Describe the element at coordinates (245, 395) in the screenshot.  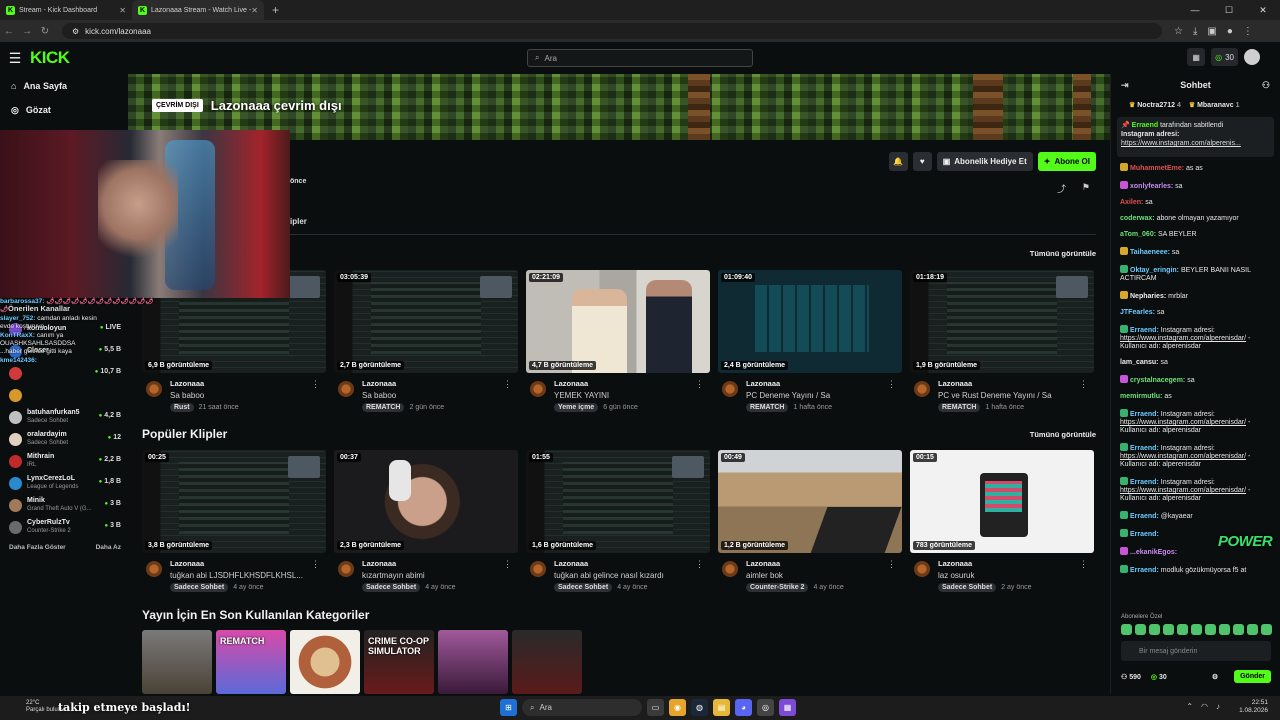
I see `card-title: Sa baboo` at that location.